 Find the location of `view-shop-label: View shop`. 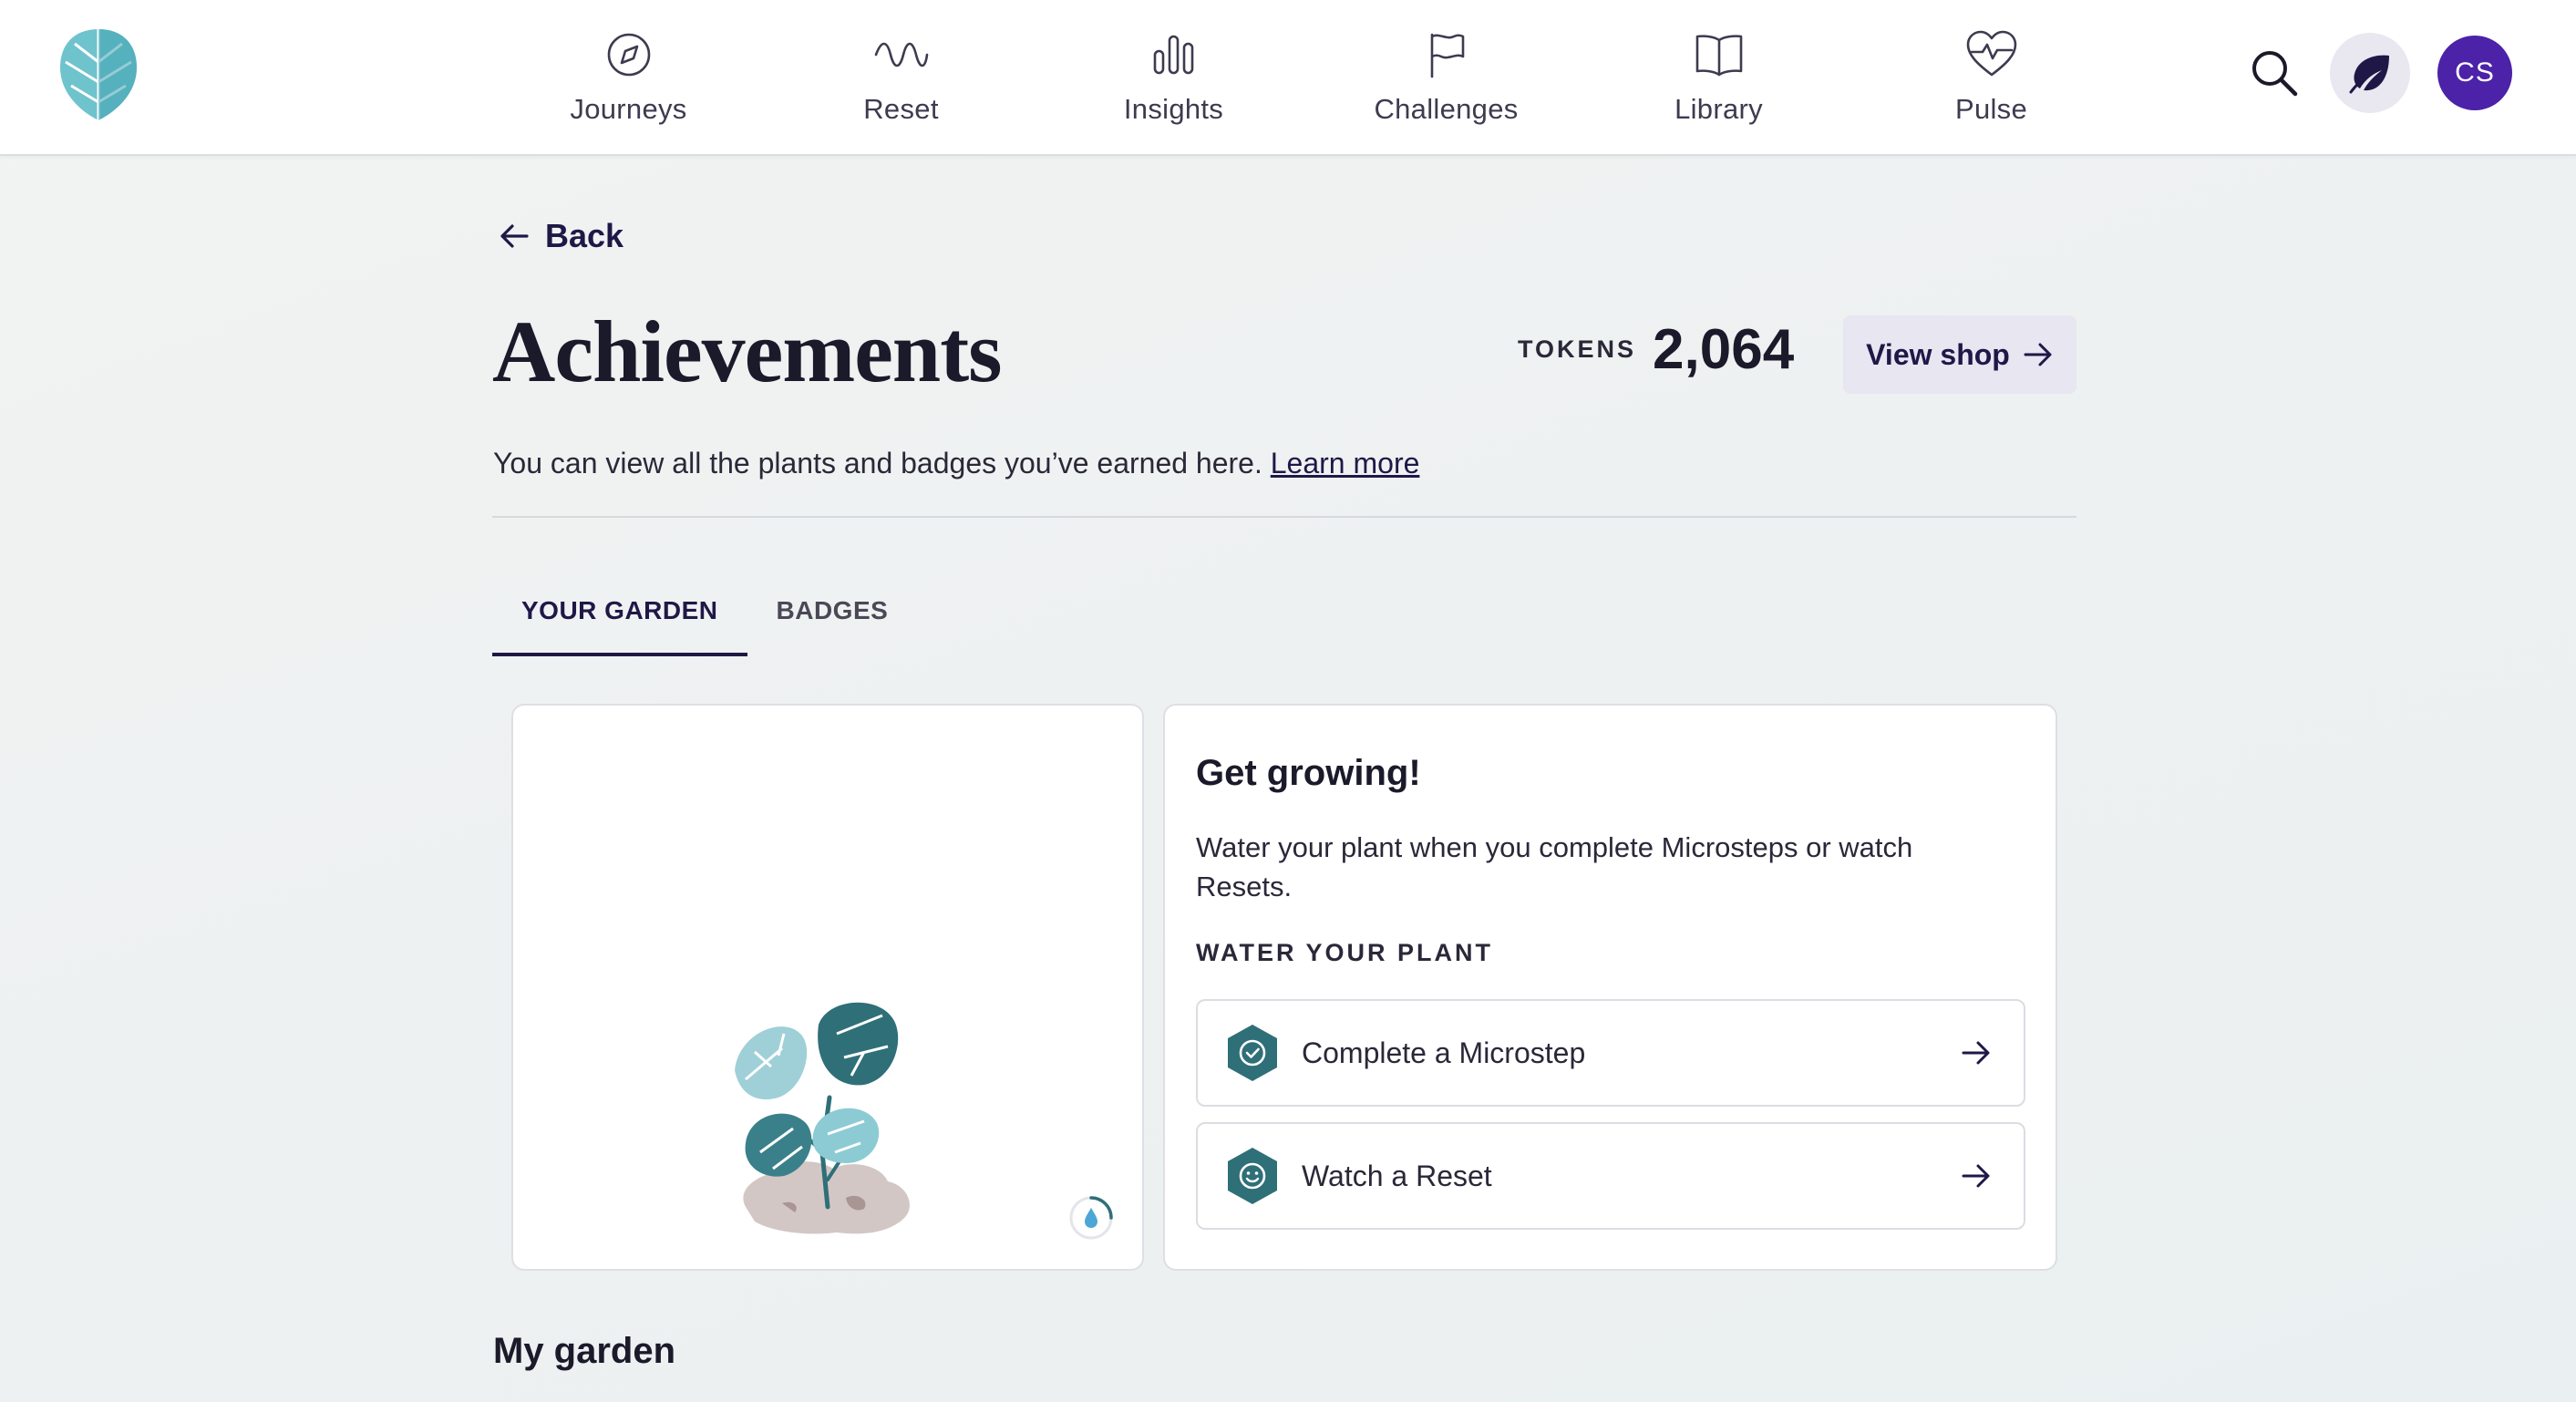

view-shop-label: View shop is located at coordinates (1938, 354).